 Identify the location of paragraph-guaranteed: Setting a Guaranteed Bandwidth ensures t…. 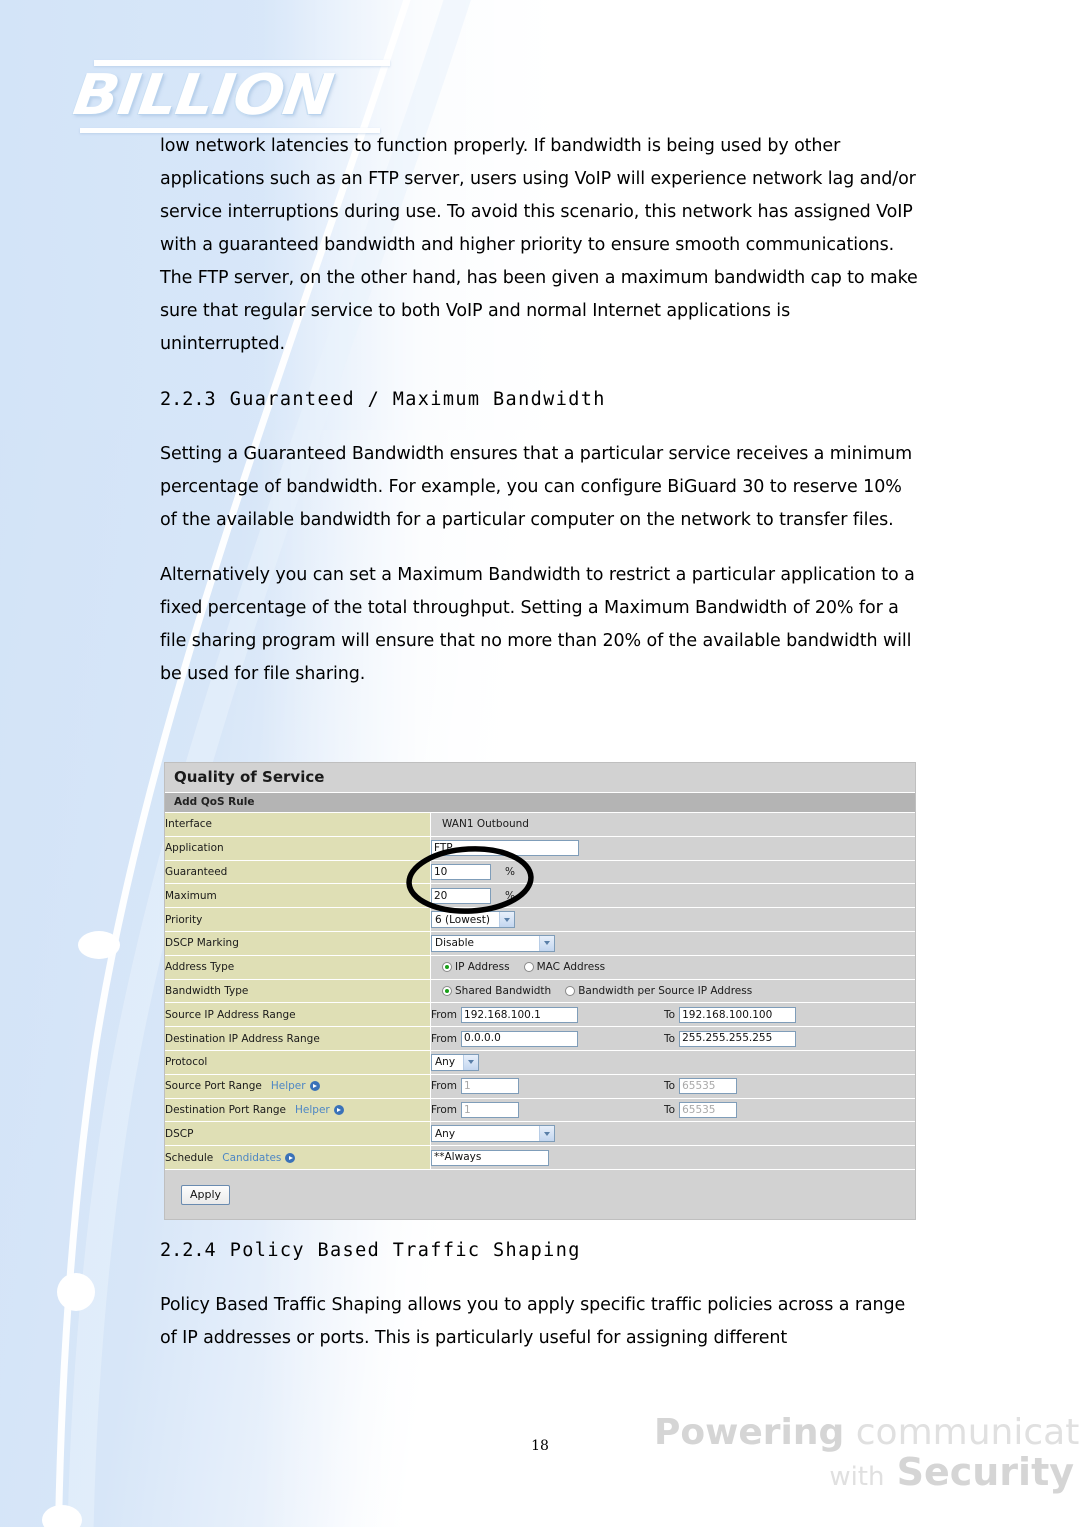
(536, 487).